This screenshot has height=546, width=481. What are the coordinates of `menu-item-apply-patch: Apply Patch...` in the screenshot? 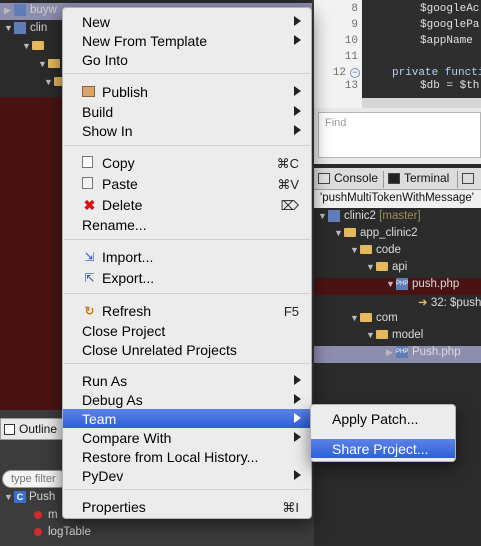 It's located at (383, 418).